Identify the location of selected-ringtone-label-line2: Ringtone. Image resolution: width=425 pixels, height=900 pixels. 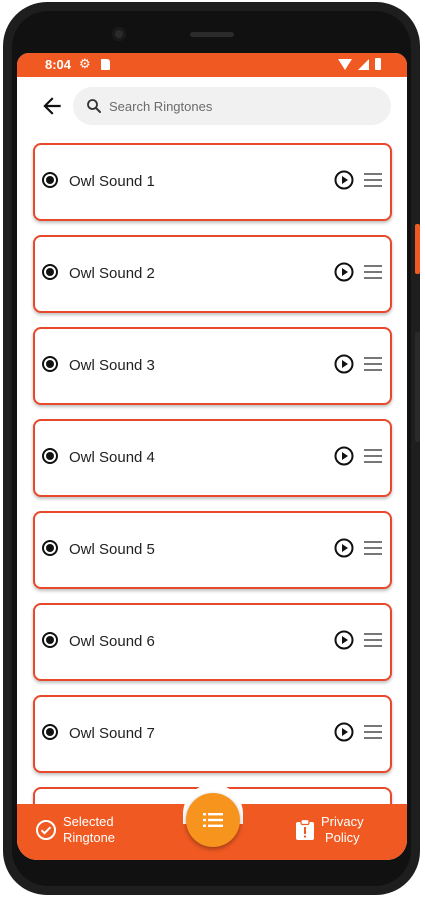
(89, 837).